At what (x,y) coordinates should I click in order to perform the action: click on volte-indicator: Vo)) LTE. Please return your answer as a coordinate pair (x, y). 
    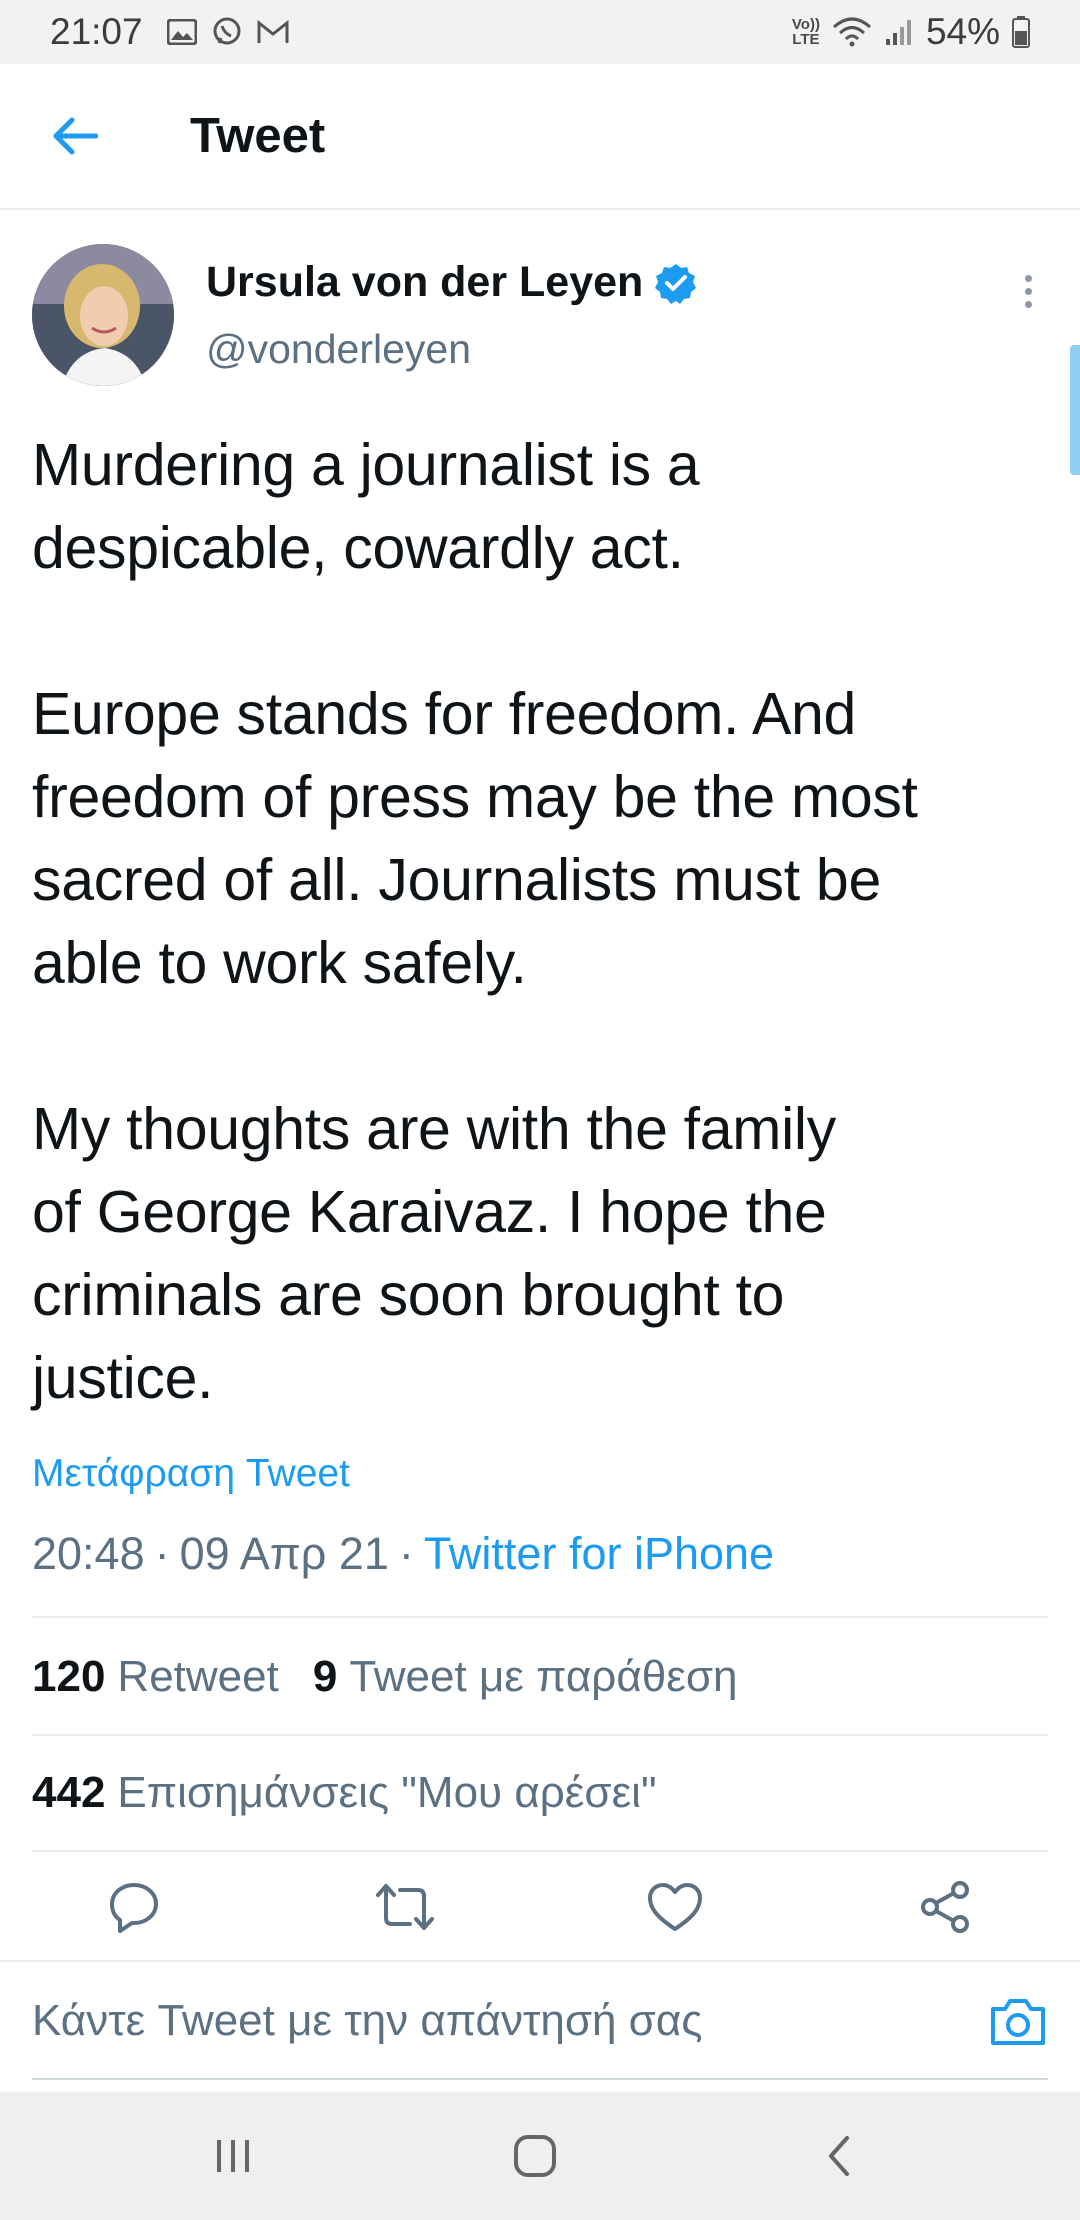
    Looking at the image, I should click on (806, 32).